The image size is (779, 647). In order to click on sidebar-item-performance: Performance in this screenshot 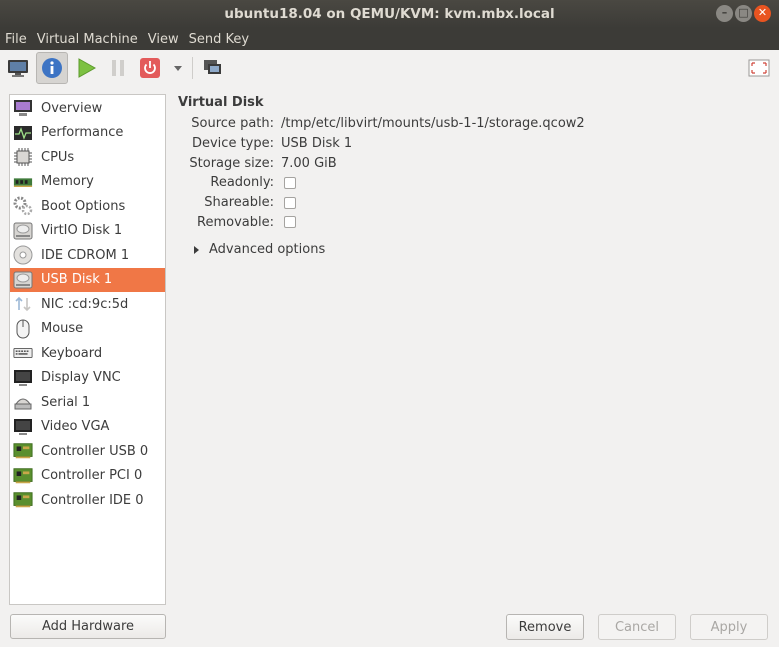, I will do `click(87, 133)`.